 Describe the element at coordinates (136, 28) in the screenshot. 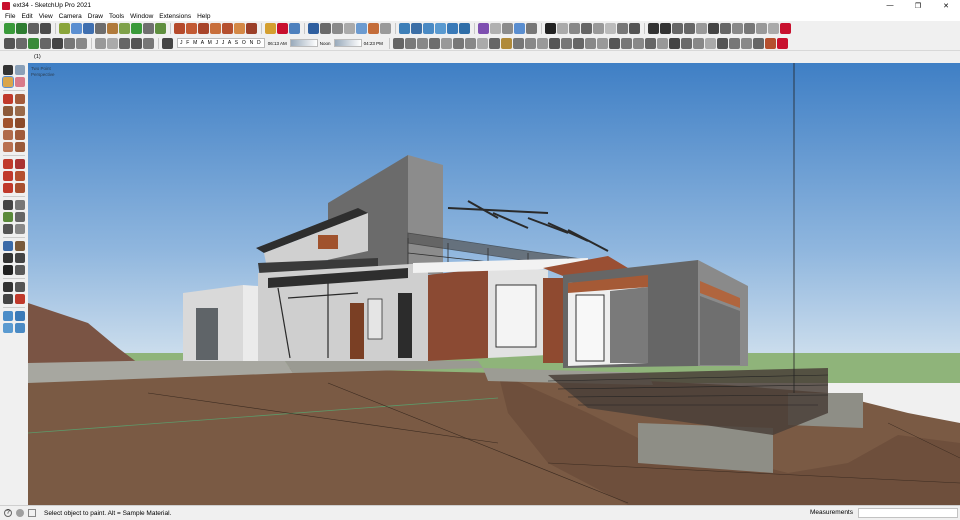

I see `drape-icon` at that location.